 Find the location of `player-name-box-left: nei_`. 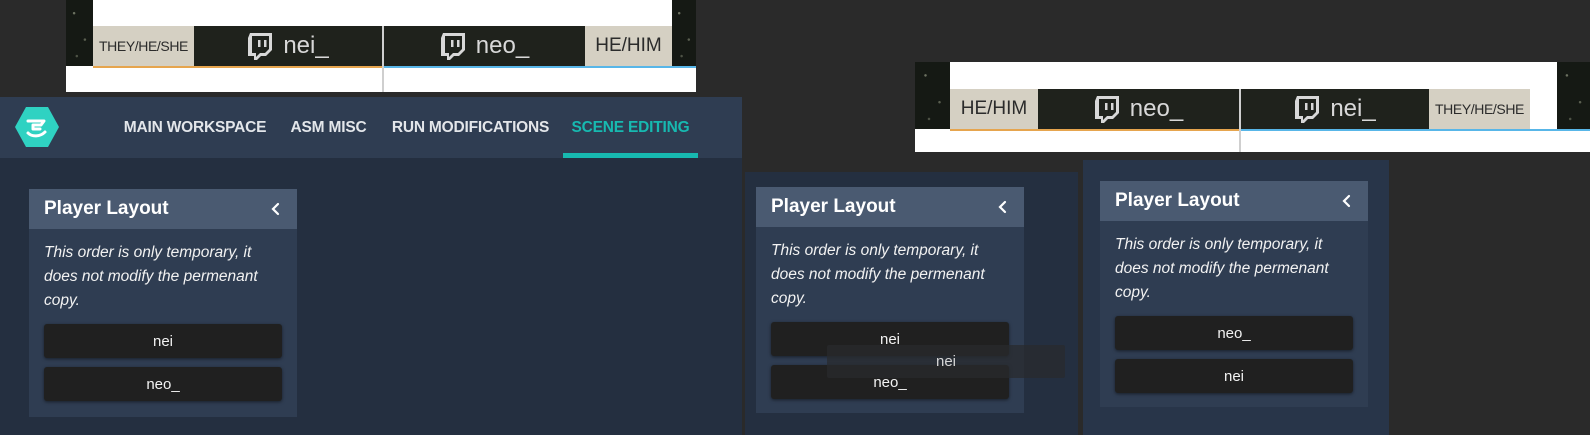

player-name-box-left: nei_ is located at coordinates (288, 46).